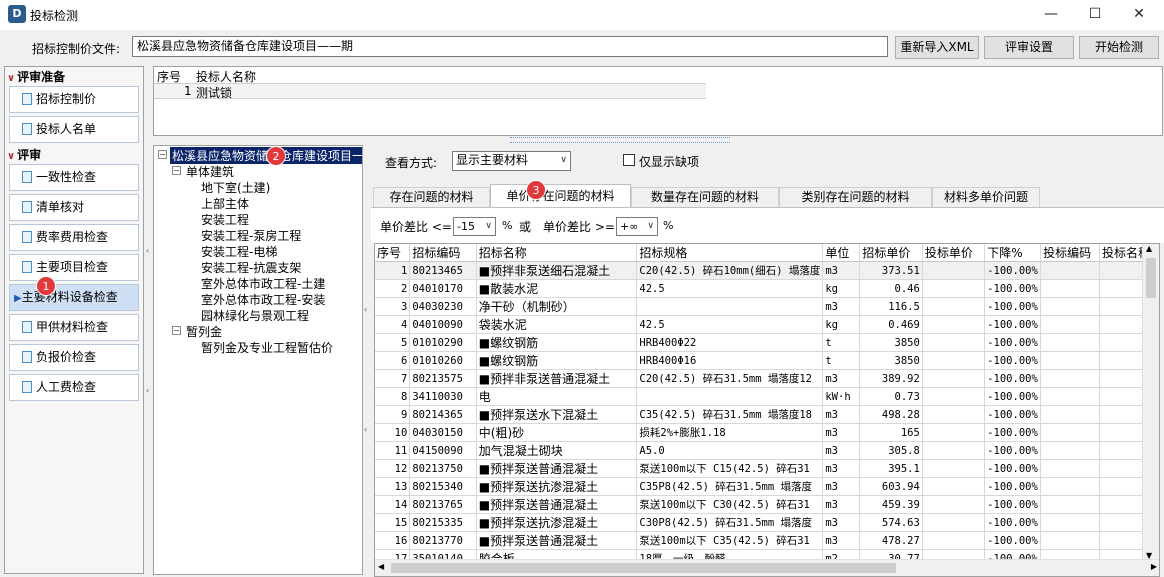 This screenshot has height=577, width=1164. What do you see at coordinates (767, 360) in the screenshot?
I see `table-row: 6 01010260 ■螺纹钢筋 HRB400Φ16 t 3850 -100.00%` at bounding box center [767, 360].